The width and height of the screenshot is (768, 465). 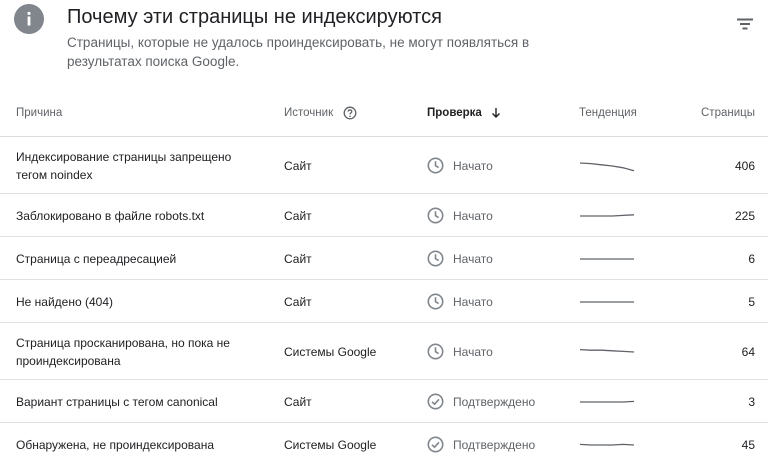 What do you see at coordinates (744, 165) in the screenshot?
I see `row-pages-count: 406` at bounding box center [744, 165].